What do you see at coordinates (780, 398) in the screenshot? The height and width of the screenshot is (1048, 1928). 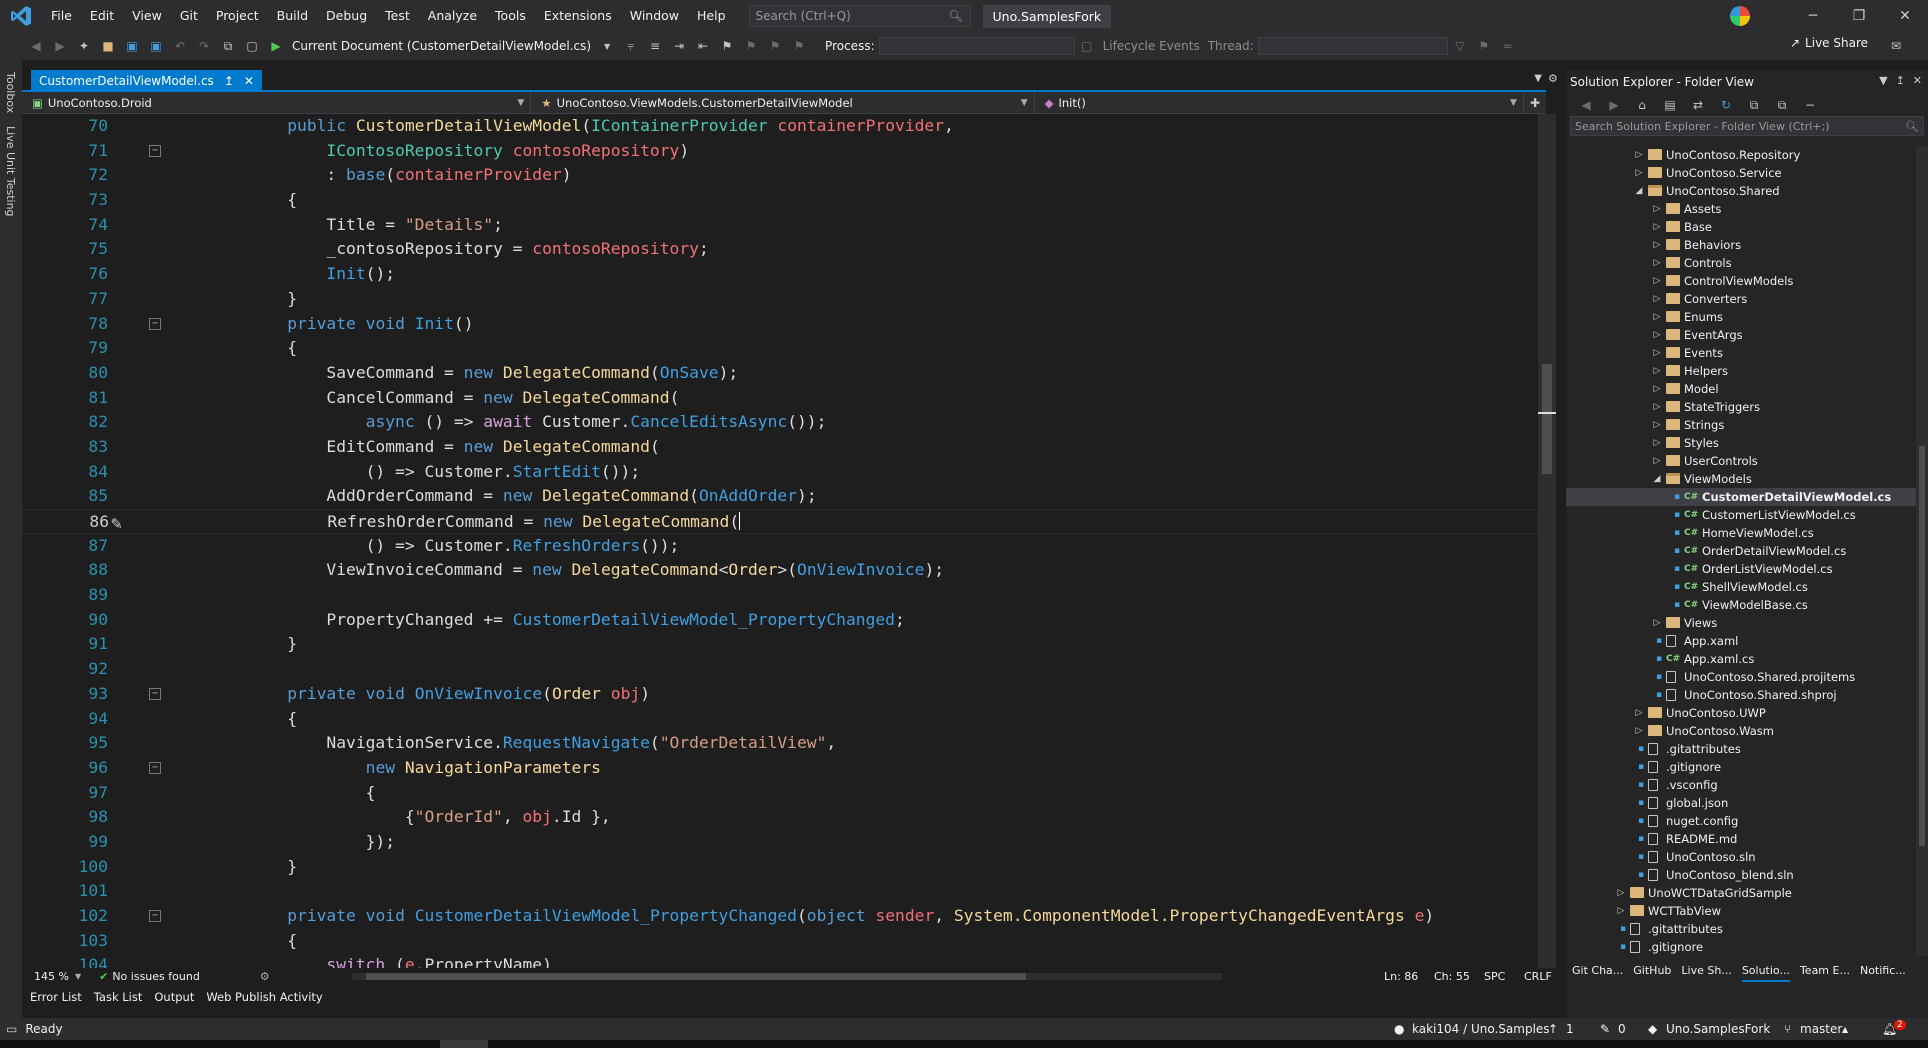 I see `code-line: 81 CancelCommand = new DelegateCommand(` at bounding box center [780, 398].